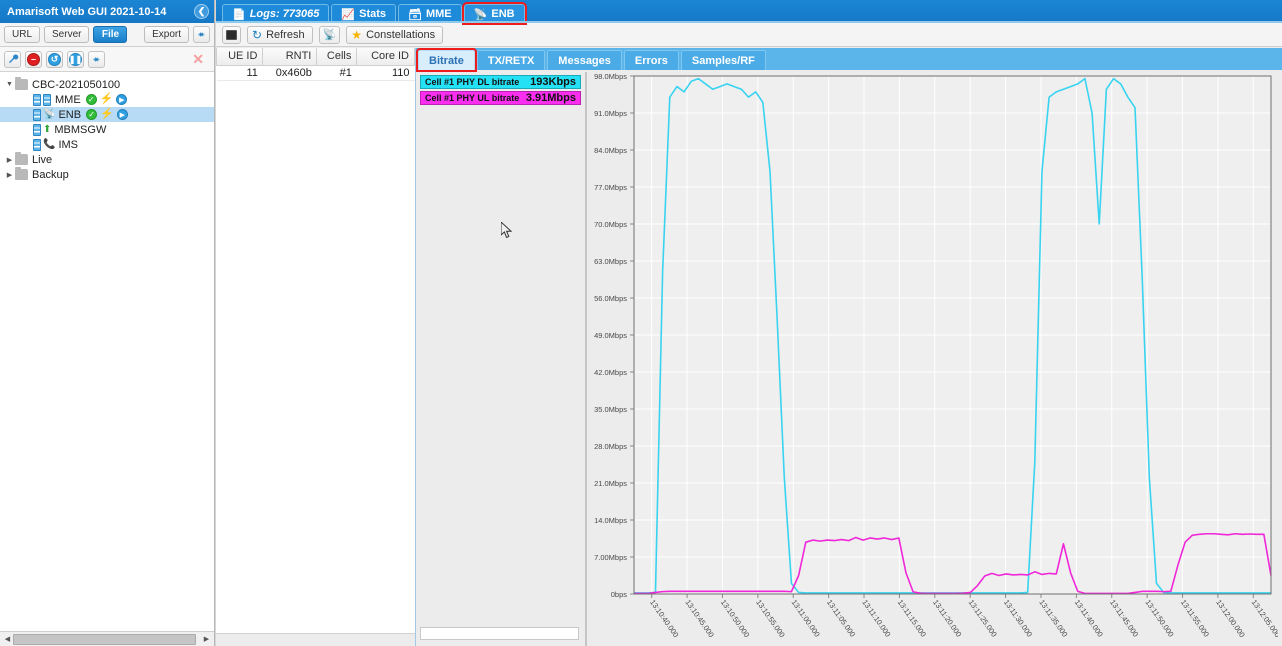 This screenshot has width=1282, height=646. Describe the element at coordinates (107, 174) in the screenshot. I see `tree-item-backup: ▶ Backup` at that location.